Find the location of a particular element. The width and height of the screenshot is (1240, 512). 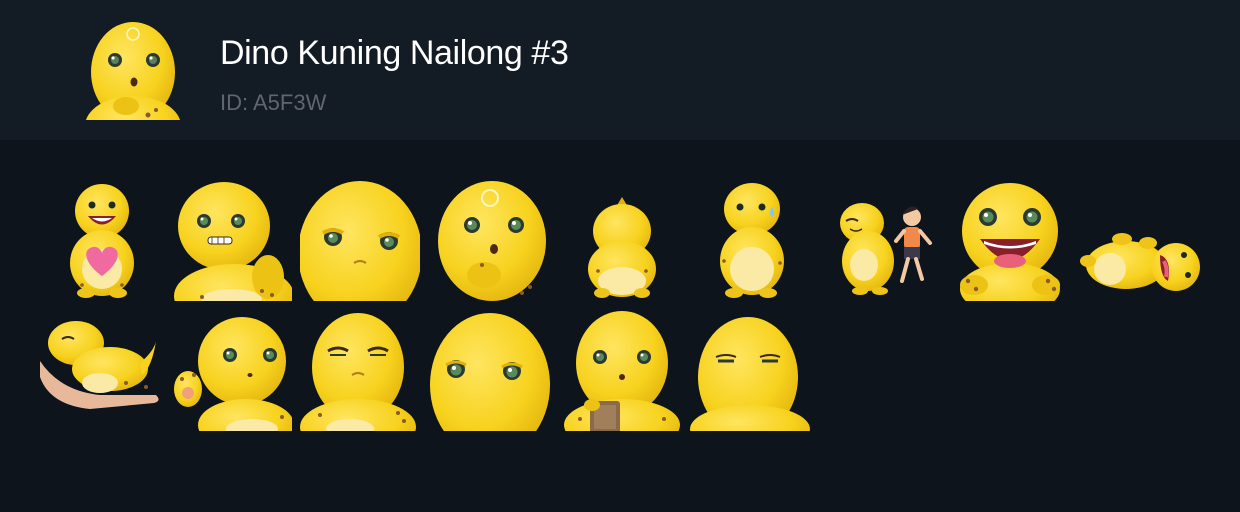

dino-sweating-icon is located at coordinates (752, 240).